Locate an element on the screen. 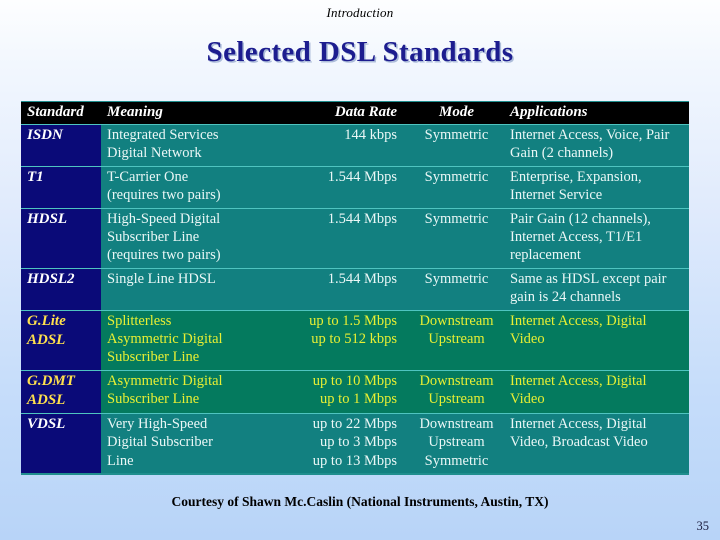 The width and height of the screenshot is (720, 540). cell-data-rate-4: up to 1.5 Mbps up to 512 kbps is located at coordinates (348, 340).